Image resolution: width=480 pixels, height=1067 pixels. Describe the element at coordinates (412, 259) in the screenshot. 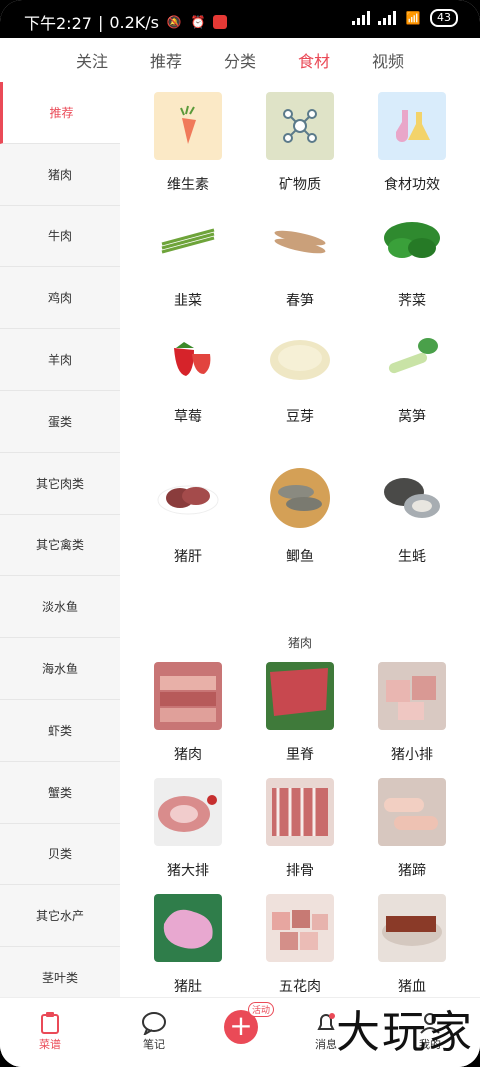

I see `ingredient-shepherds-purse: 荠菜` at that location.